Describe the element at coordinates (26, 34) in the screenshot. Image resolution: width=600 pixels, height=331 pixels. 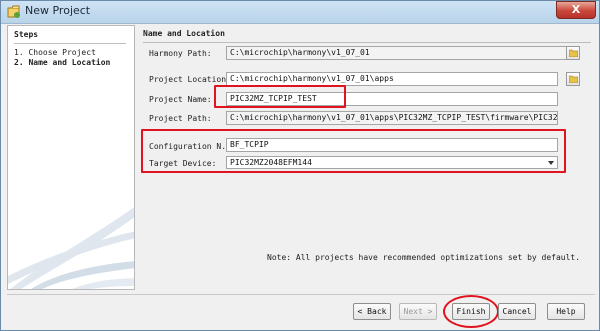
I see `steps-title: Steps` at that location.